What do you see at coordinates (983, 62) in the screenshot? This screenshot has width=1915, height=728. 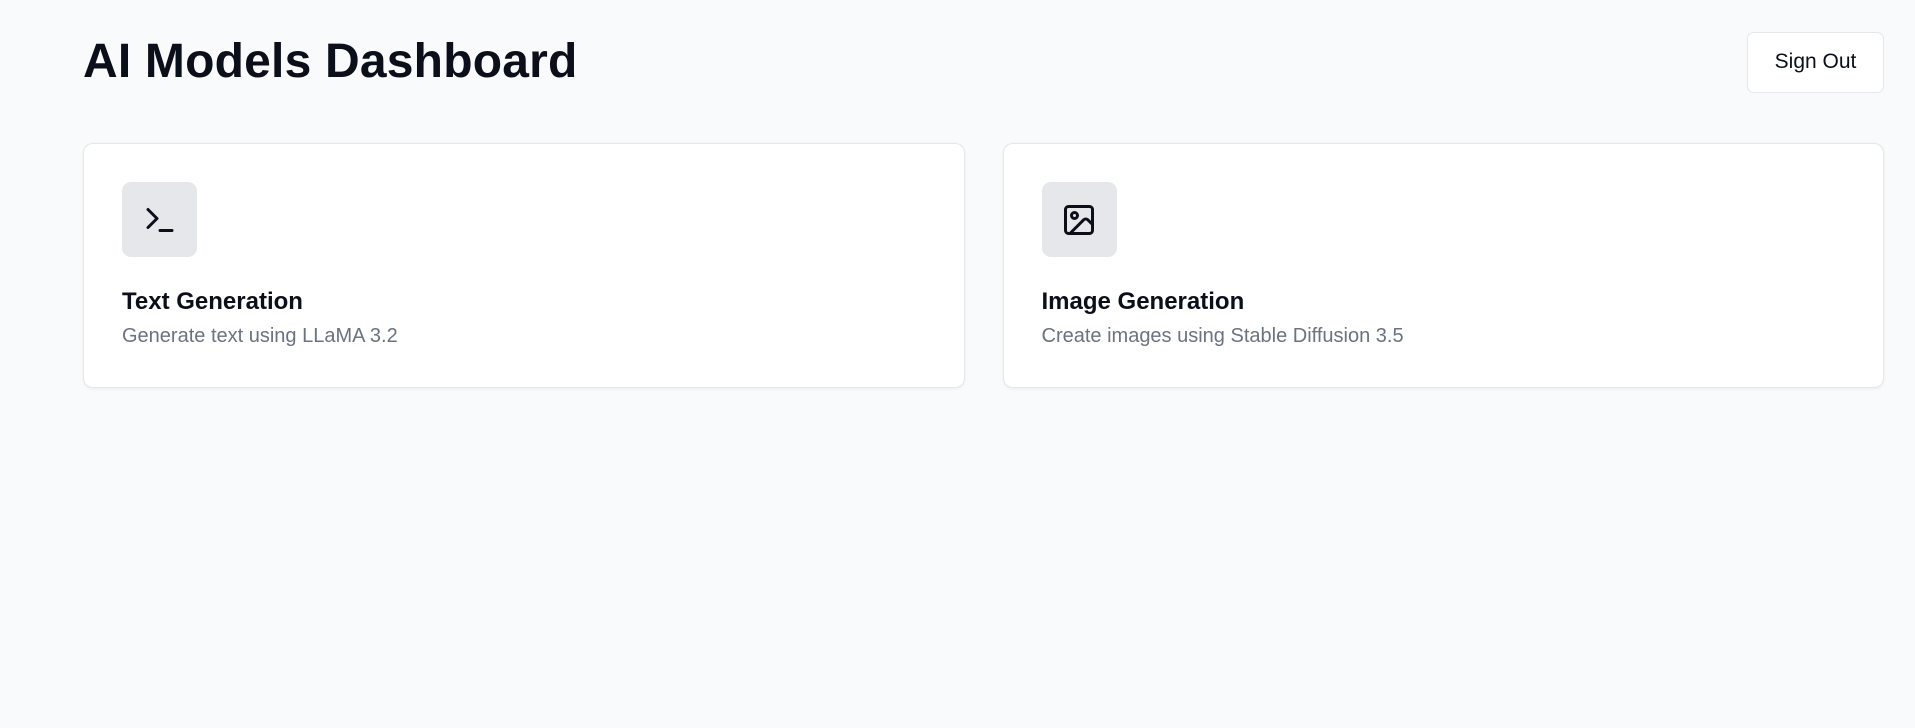 I see `header: AI Models Dashboard Sign Out` at bounding box center [983, 62].